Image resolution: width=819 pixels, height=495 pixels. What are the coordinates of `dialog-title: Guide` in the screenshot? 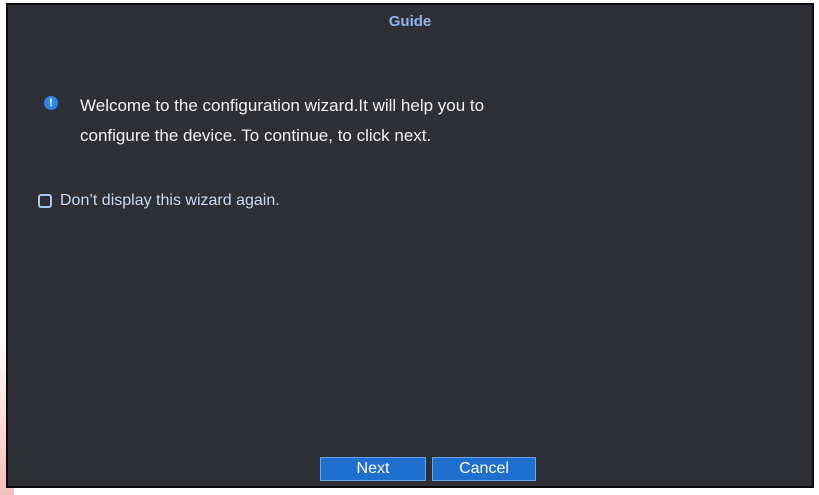 It's located at (410, 21).